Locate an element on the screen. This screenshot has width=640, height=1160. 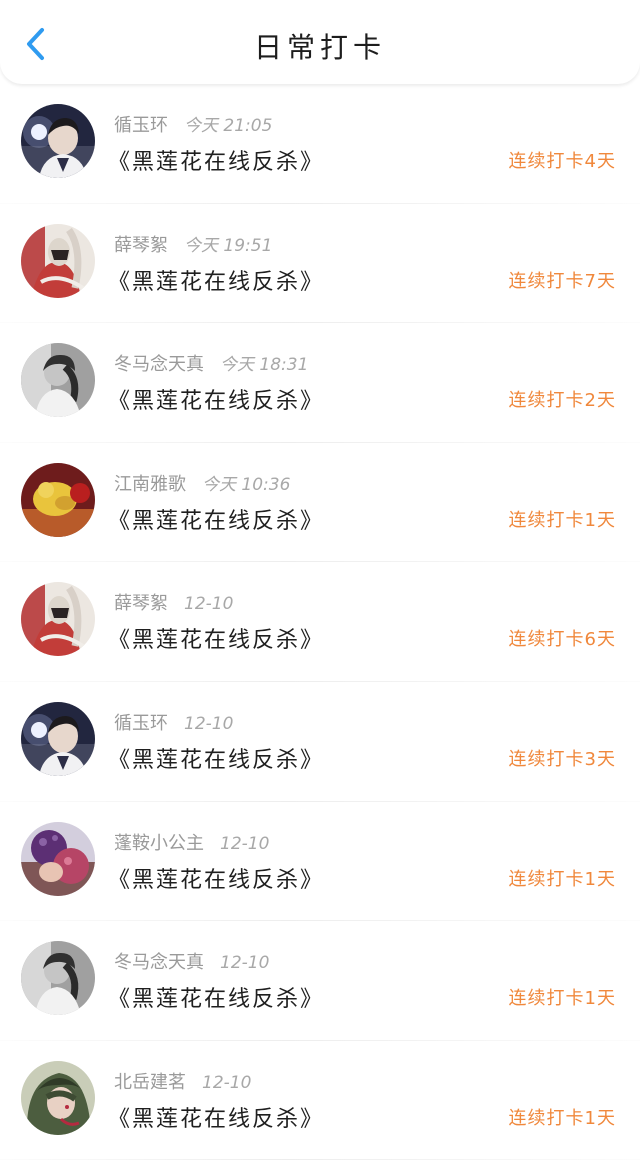
page-title: 日常打卡 is located at coordinates (319, 47).